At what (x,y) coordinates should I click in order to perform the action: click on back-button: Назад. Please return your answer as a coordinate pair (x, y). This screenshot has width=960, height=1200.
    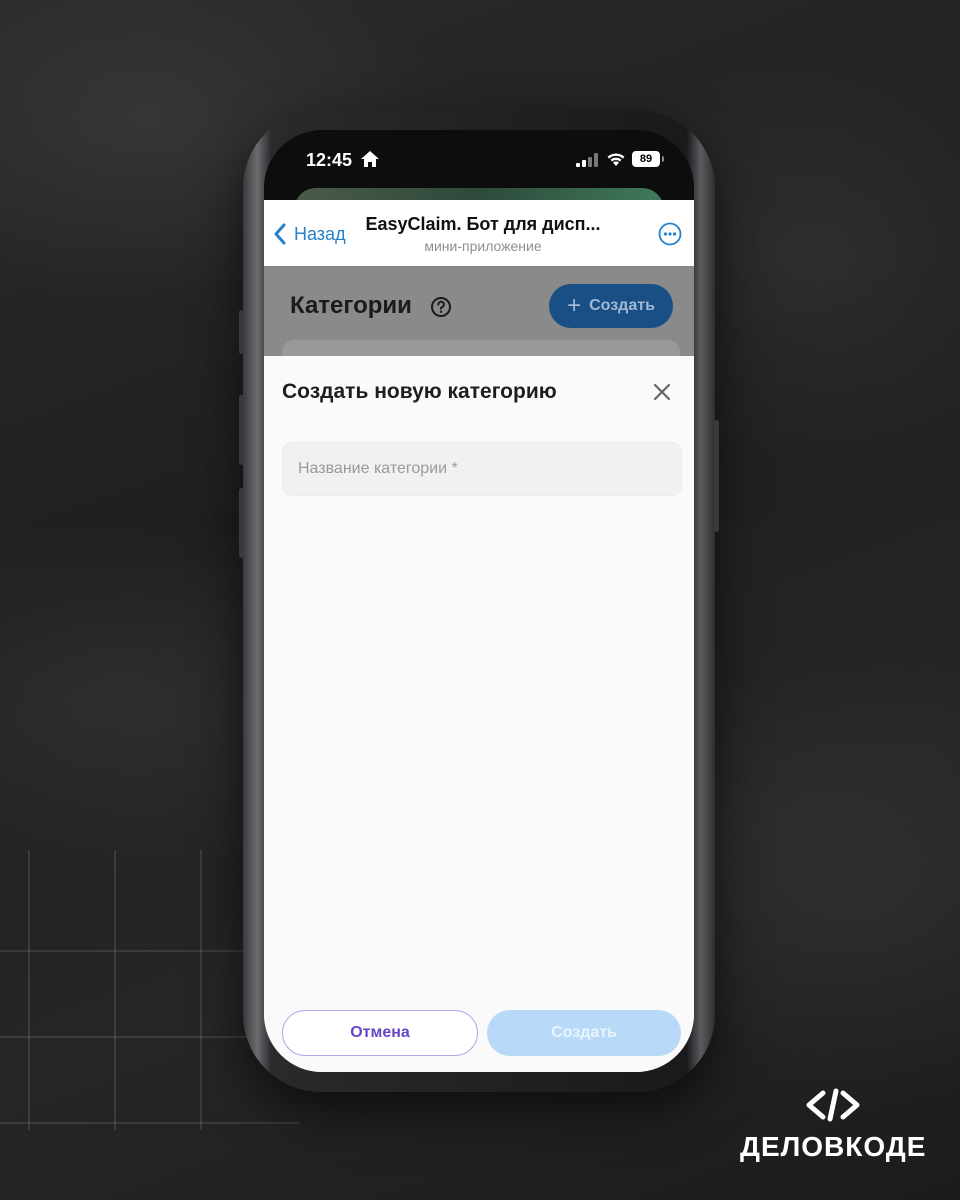
    Looking at the image, I should click on (309, 234).